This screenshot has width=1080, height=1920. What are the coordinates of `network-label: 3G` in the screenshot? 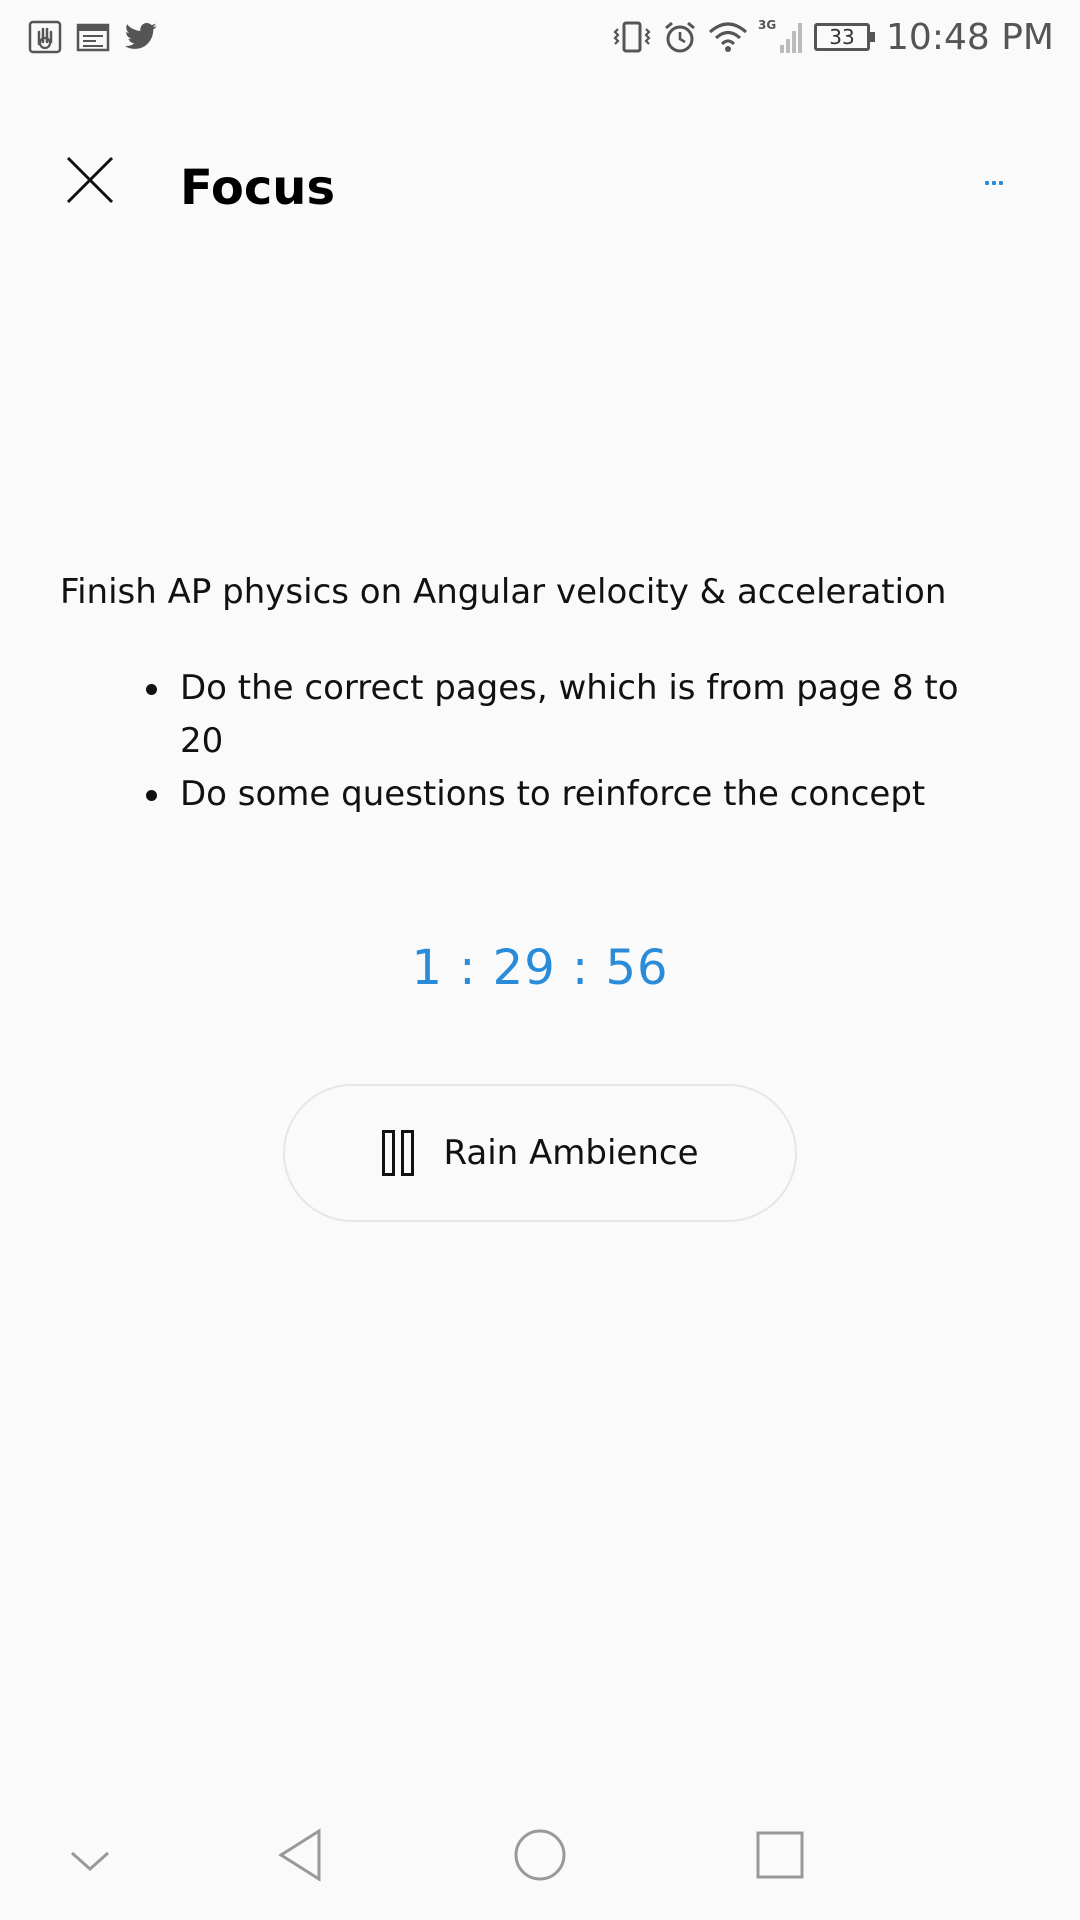 It's located at (767, 25).